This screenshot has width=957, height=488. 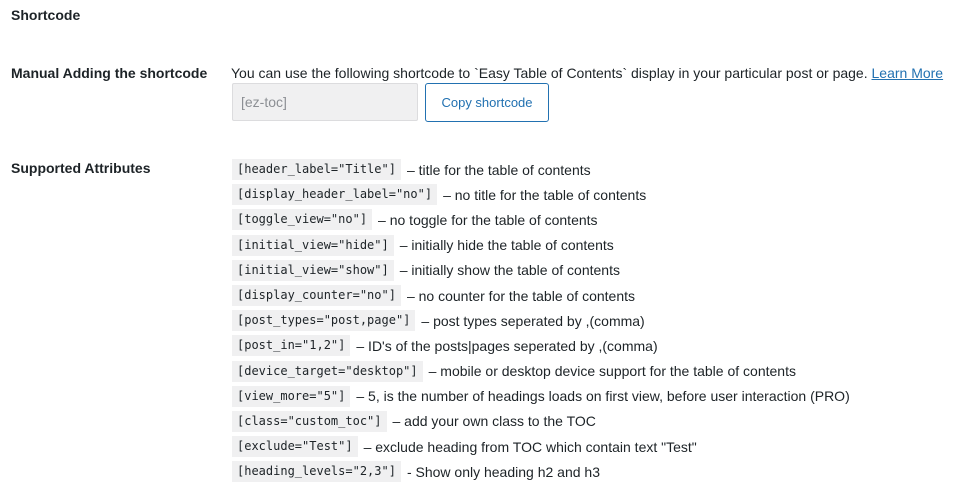 I want to click on attribute-description: – initially show the table of contents, so click(x=509, y=270).